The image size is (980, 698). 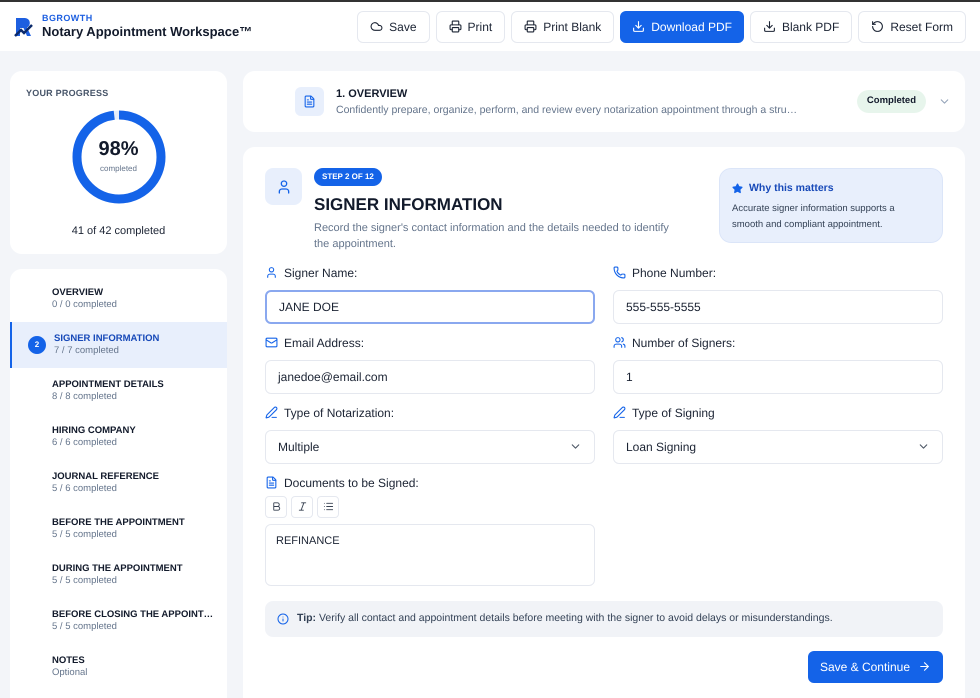 What do you see at coordinates (492, 236) in the screenshot?
I see `step-description: Record the signer's contact information and the details needed to identify the appointment.` at bounding box center [492, 236].